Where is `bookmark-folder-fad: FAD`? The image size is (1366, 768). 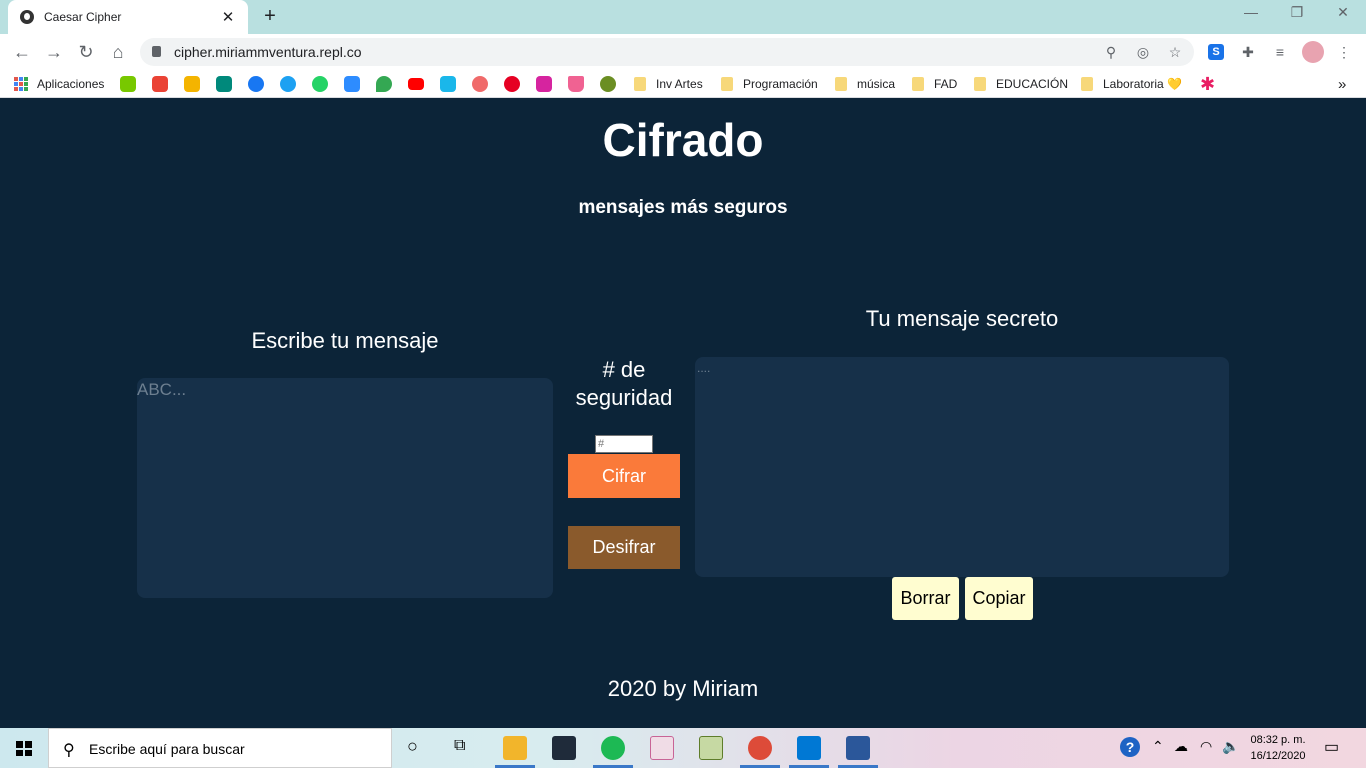 bookmark-folder-fad: FAD is located at coordinates (934, 84).